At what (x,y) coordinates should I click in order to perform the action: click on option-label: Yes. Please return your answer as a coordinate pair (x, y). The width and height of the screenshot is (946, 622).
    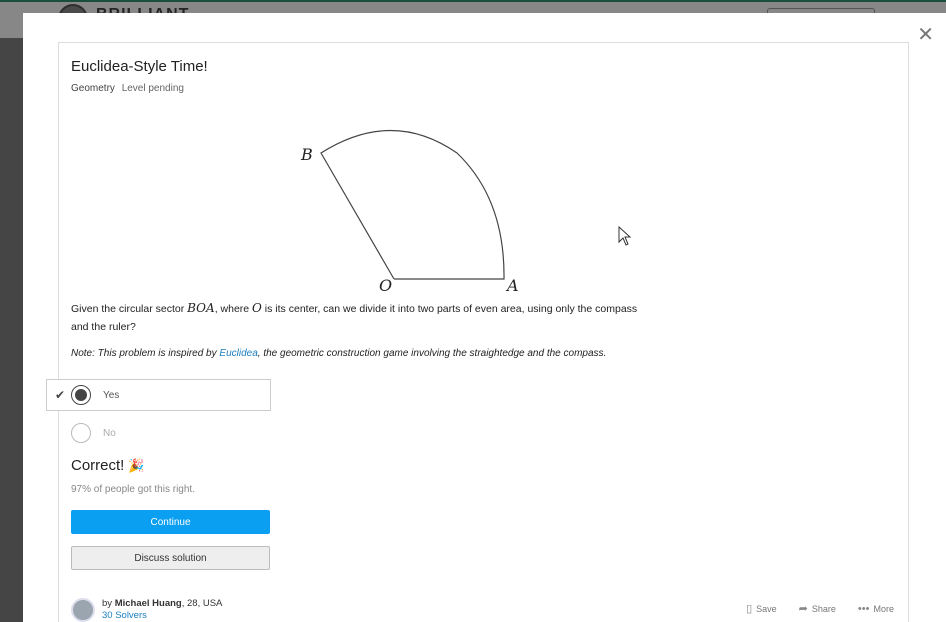
    Looking at the image, I should click on (111, 395).